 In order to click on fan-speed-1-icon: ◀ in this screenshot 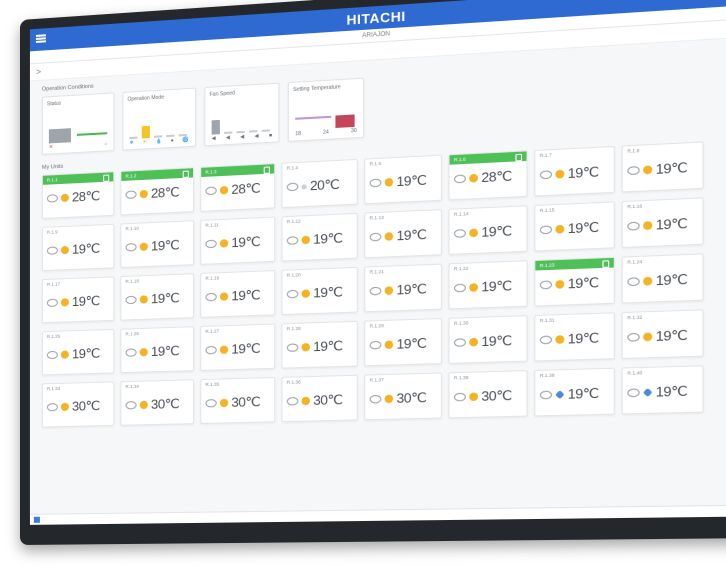, I will do `click(214, 138)`.